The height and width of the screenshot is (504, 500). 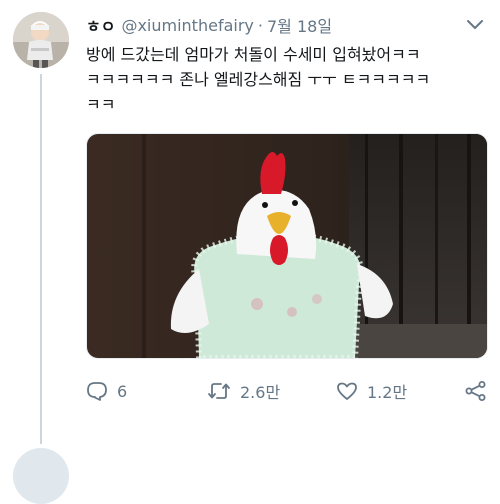 What do you see at coordinates (260, 392) in the screenshot?
I see `retweet-count: 2.6만` at bounding box center [260, 392].